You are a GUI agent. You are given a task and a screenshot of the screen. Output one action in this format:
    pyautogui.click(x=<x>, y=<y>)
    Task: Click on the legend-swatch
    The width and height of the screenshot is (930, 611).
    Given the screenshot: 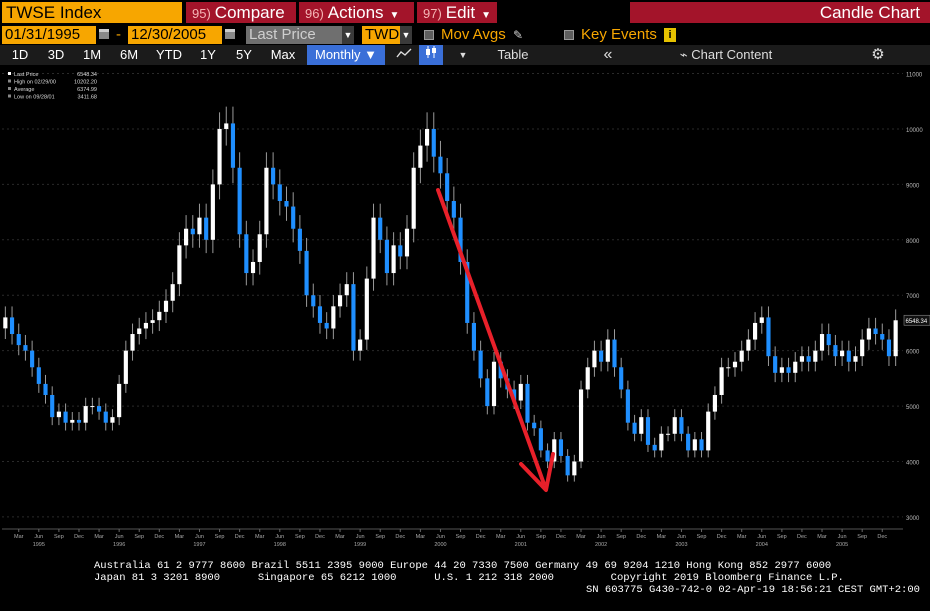 What is the action you would take?
    pyautogui.click(x=9, y=96)
    